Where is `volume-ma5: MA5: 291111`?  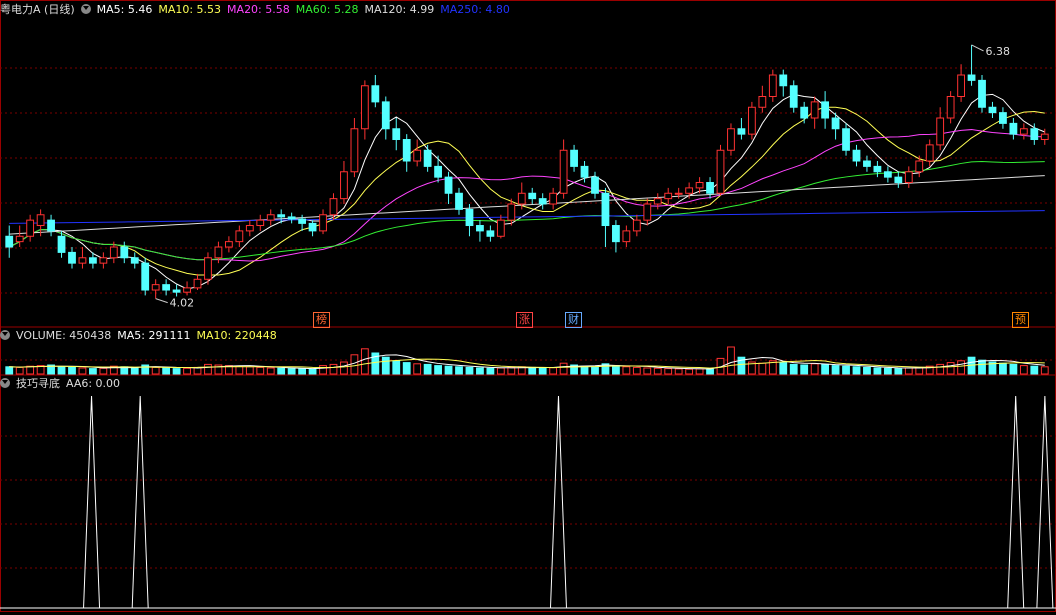 volume-ma5: MA5: 291111 is located at coordinates (154, 335).